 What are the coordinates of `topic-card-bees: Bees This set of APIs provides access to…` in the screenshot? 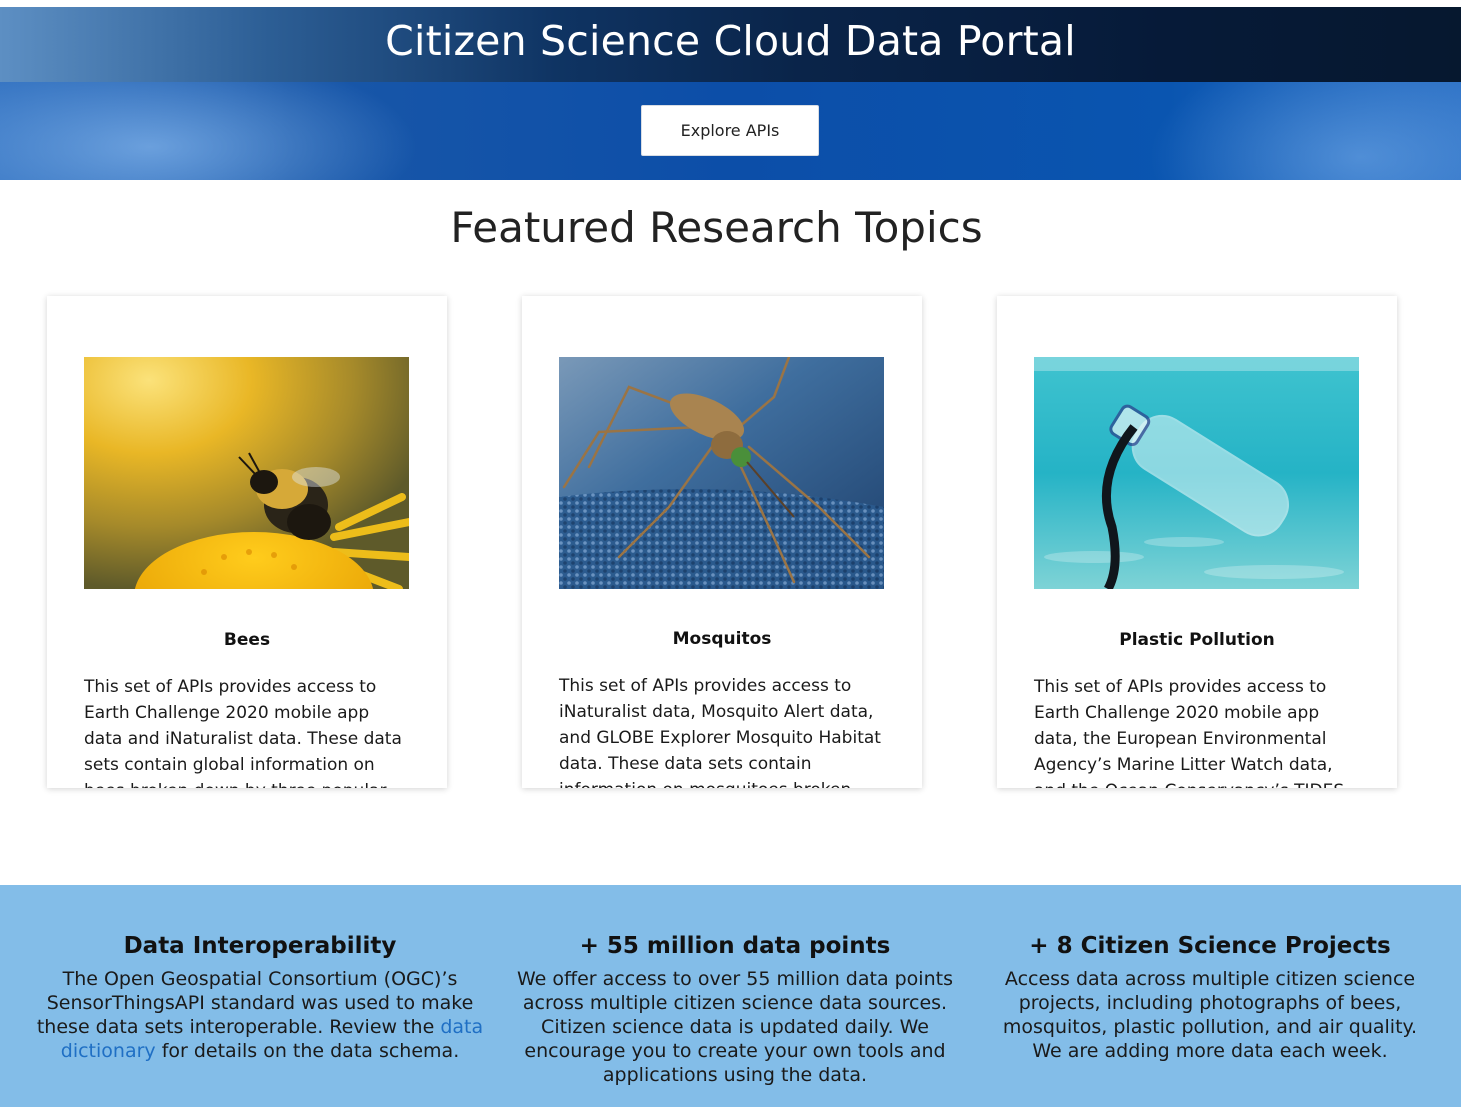 It's located at (247, 542).